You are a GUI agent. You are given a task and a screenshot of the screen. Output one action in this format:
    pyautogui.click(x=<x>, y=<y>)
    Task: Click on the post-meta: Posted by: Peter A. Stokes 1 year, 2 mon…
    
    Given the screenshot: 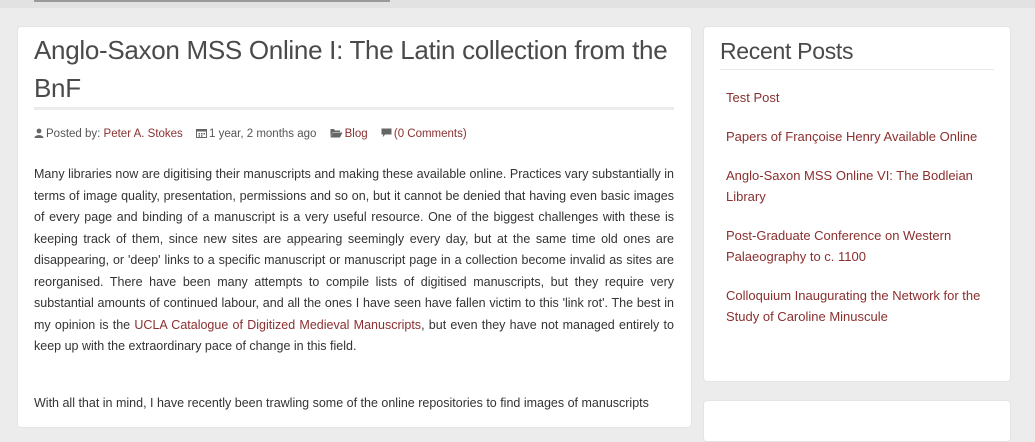 What is the action you would take?
    pyautogui.click(x=354, y=134)
    